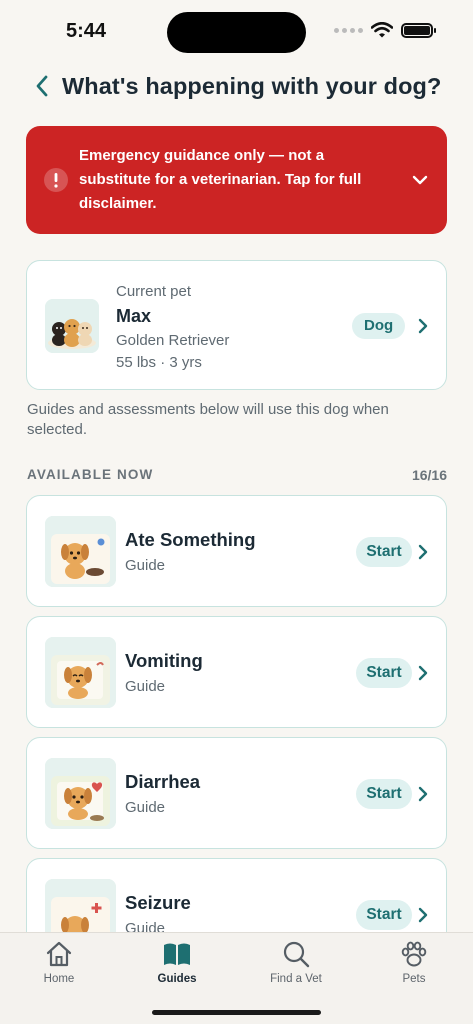 This screenshot has width=473, height=1024. What do you see at coordinates (56, 180) in the screenshot?
I see `alert-icon` at bounding box center [56, 180].